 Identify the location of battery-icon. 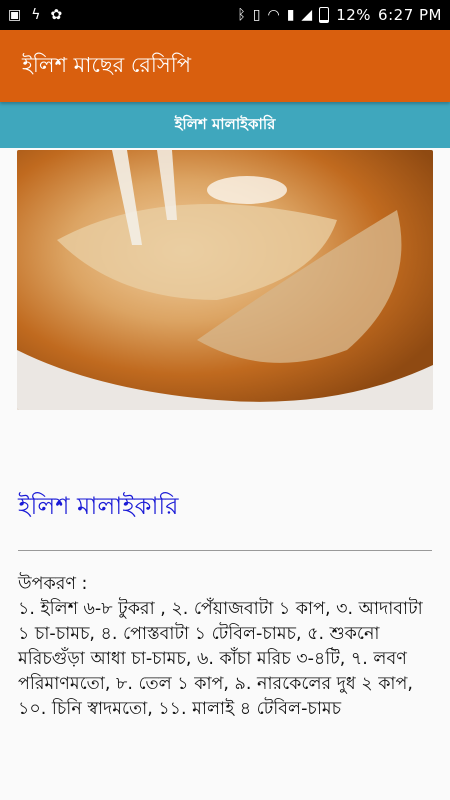
(324, 15).